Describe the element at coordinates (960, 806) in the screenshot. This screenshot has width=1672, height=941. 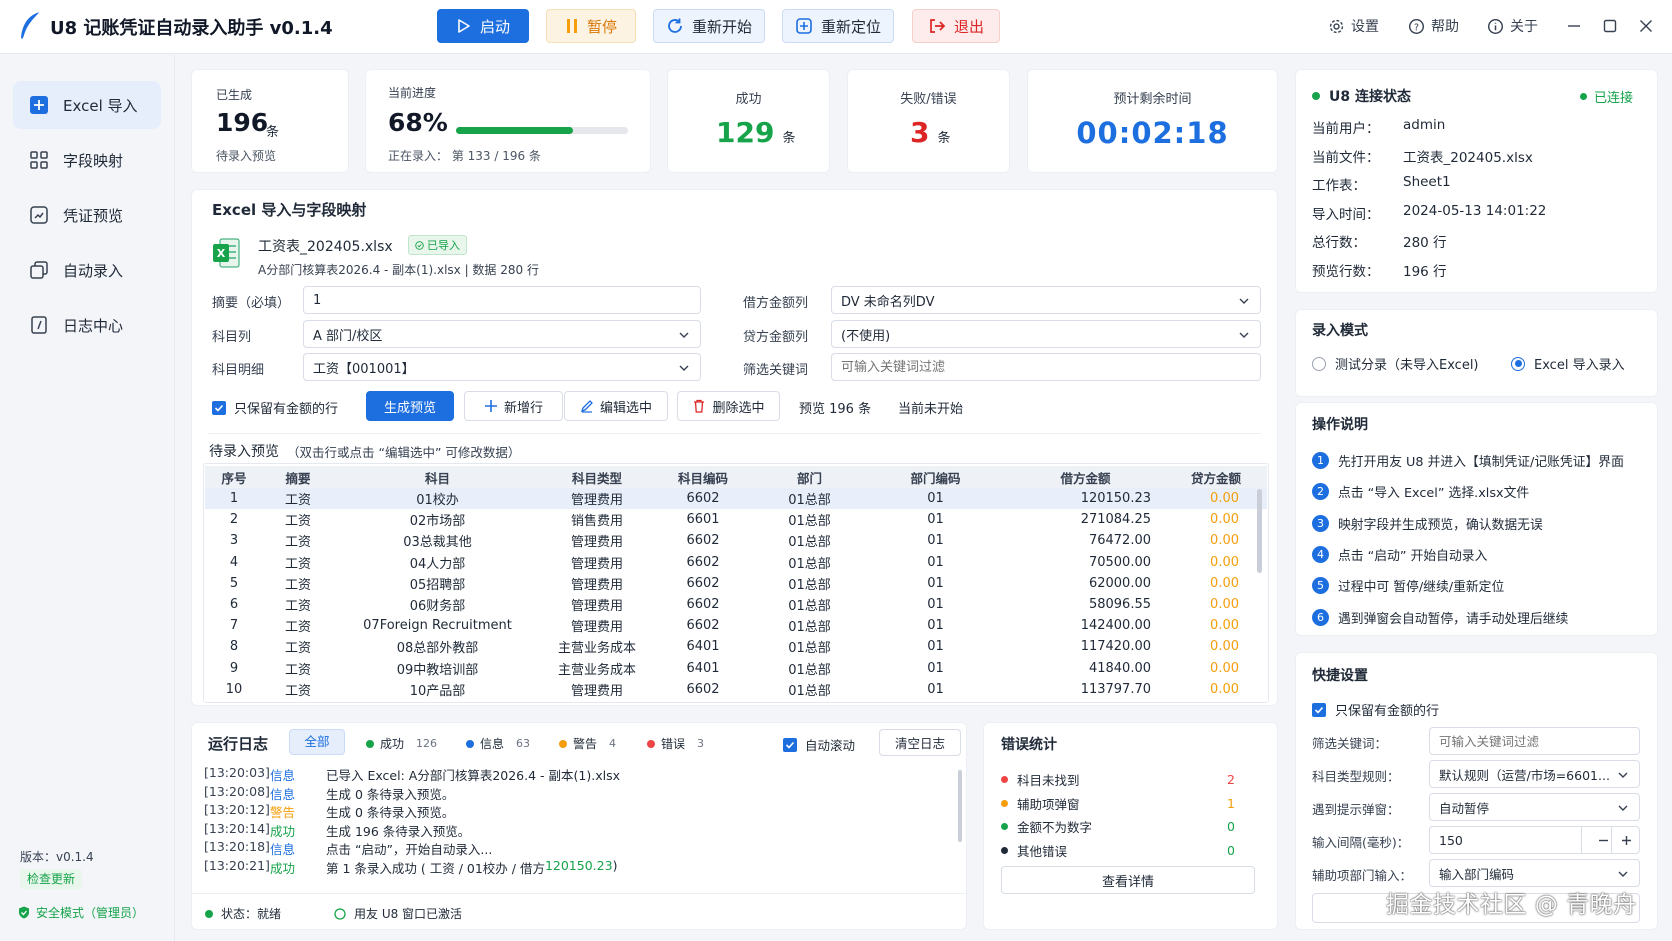
I see `log-scrollbar` at that location.